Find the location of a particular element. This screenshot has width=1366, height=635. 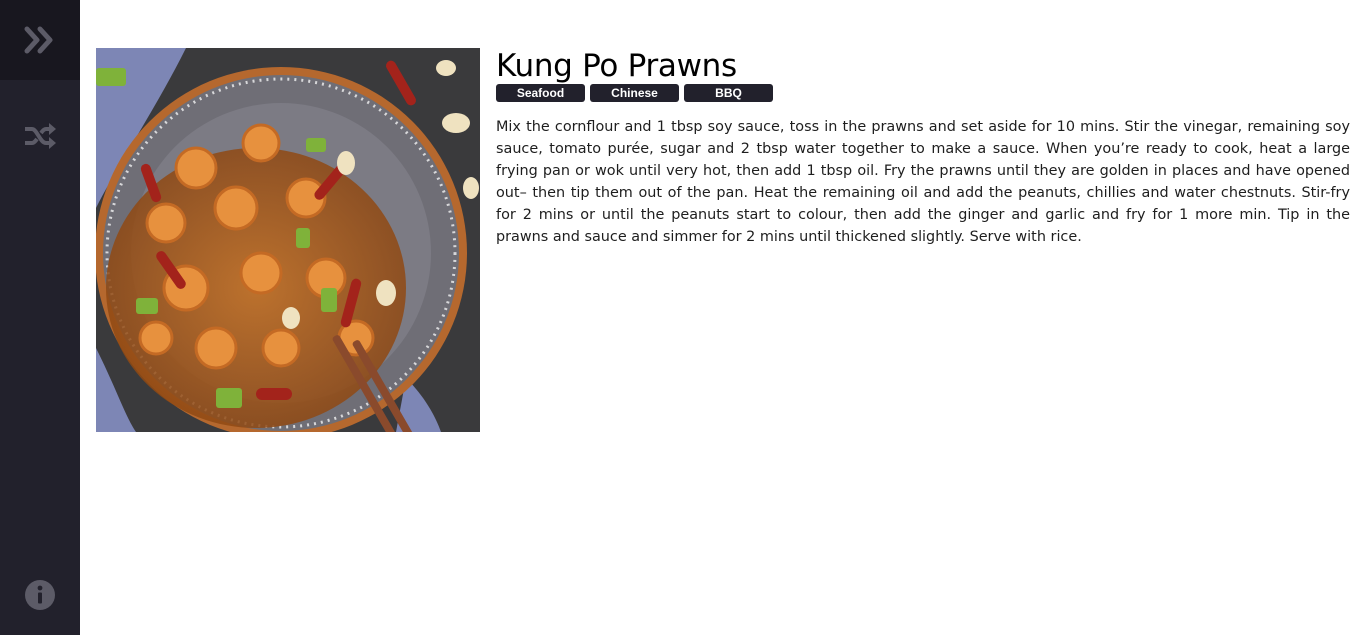

shuffle-icon is located at coordinates (40, 136).